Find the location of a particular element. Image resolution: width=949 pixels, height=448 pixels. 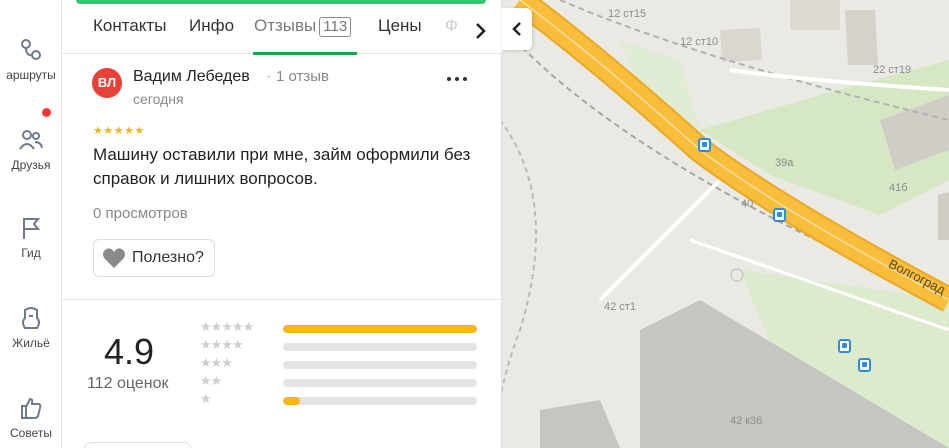

helpful-label: Полезно? is located at coordinates (168, 257).